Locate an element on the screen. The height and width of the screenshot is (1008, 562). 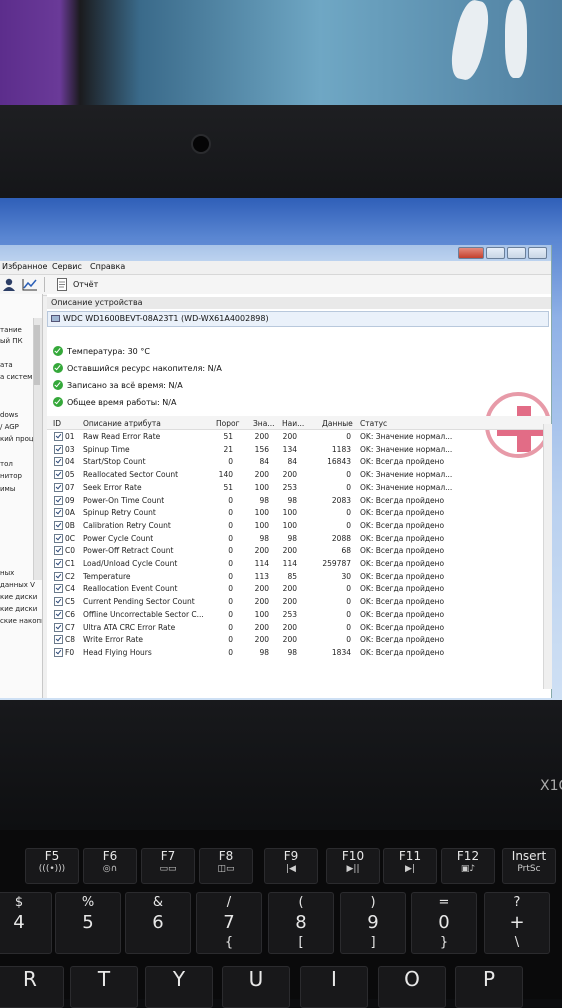
sidebar-item: ские накопи is located at coordinates (21, 621).